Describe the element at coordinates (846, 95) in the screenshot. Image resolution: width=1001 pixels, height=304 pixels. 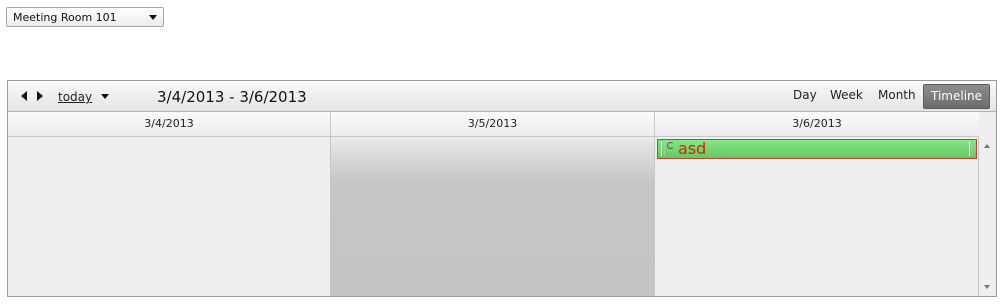
I see `view-week-button: Week` at that location.